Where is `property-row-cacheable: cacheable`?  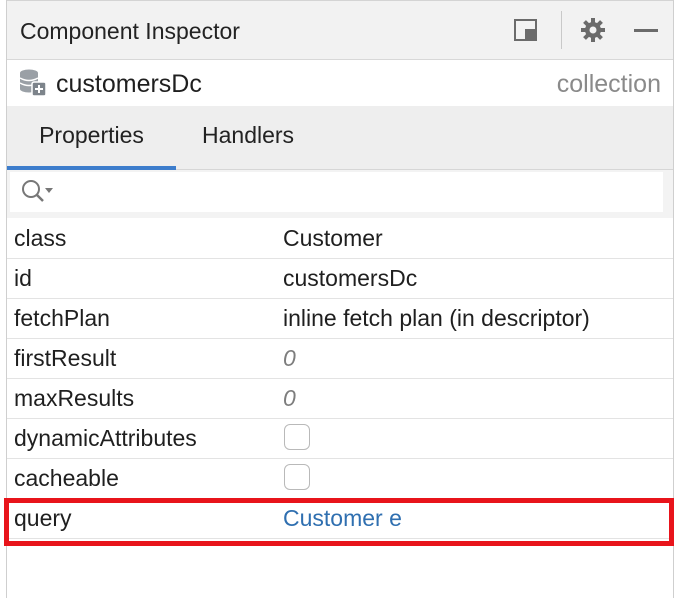
property-row-cacheable: cacheable is located at coordinates (340, 479).